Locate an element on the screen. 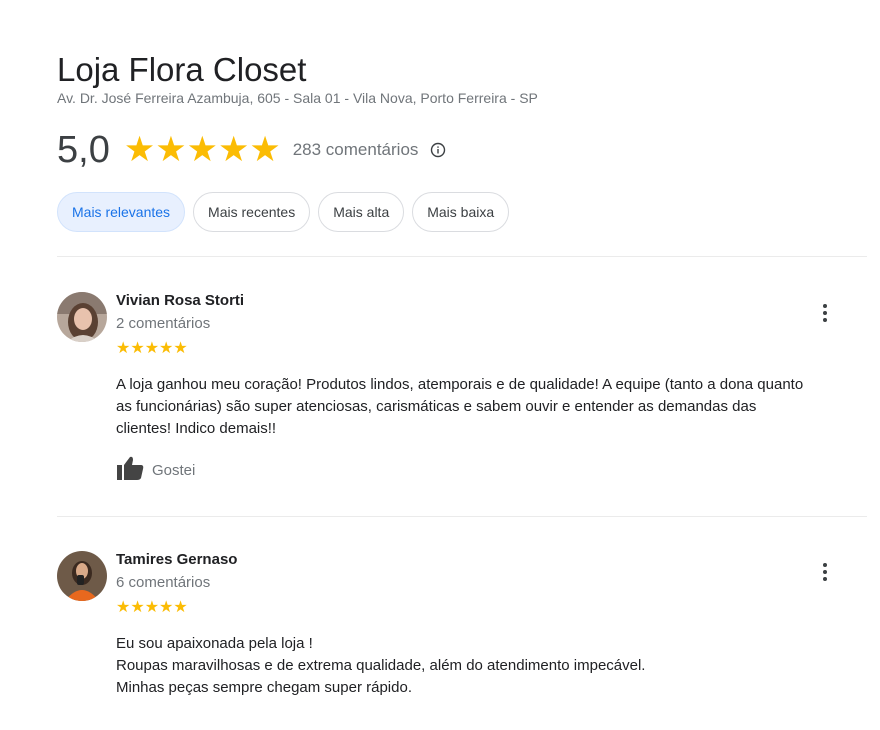  review-text-line: clientes! Indico demais!! is located at coordinates (196, 428).